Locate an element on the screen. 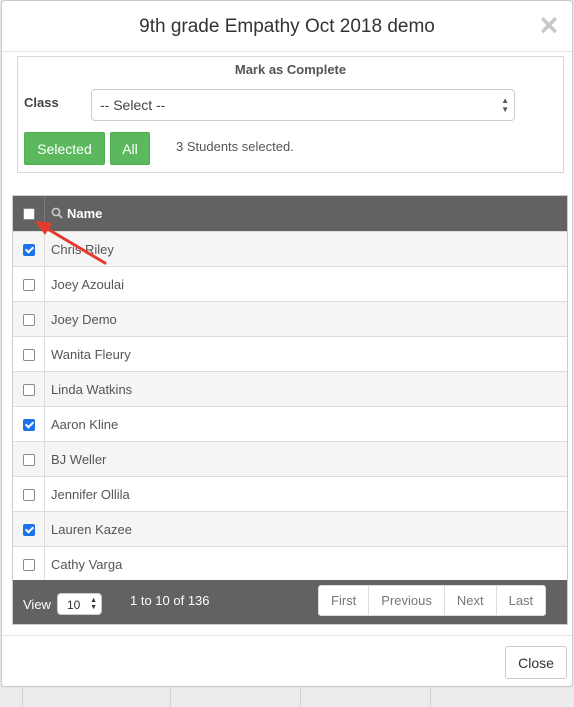 The width and height of the screenshot is (574, 707). selected-button: Selected is located at coordinates (64, 148).